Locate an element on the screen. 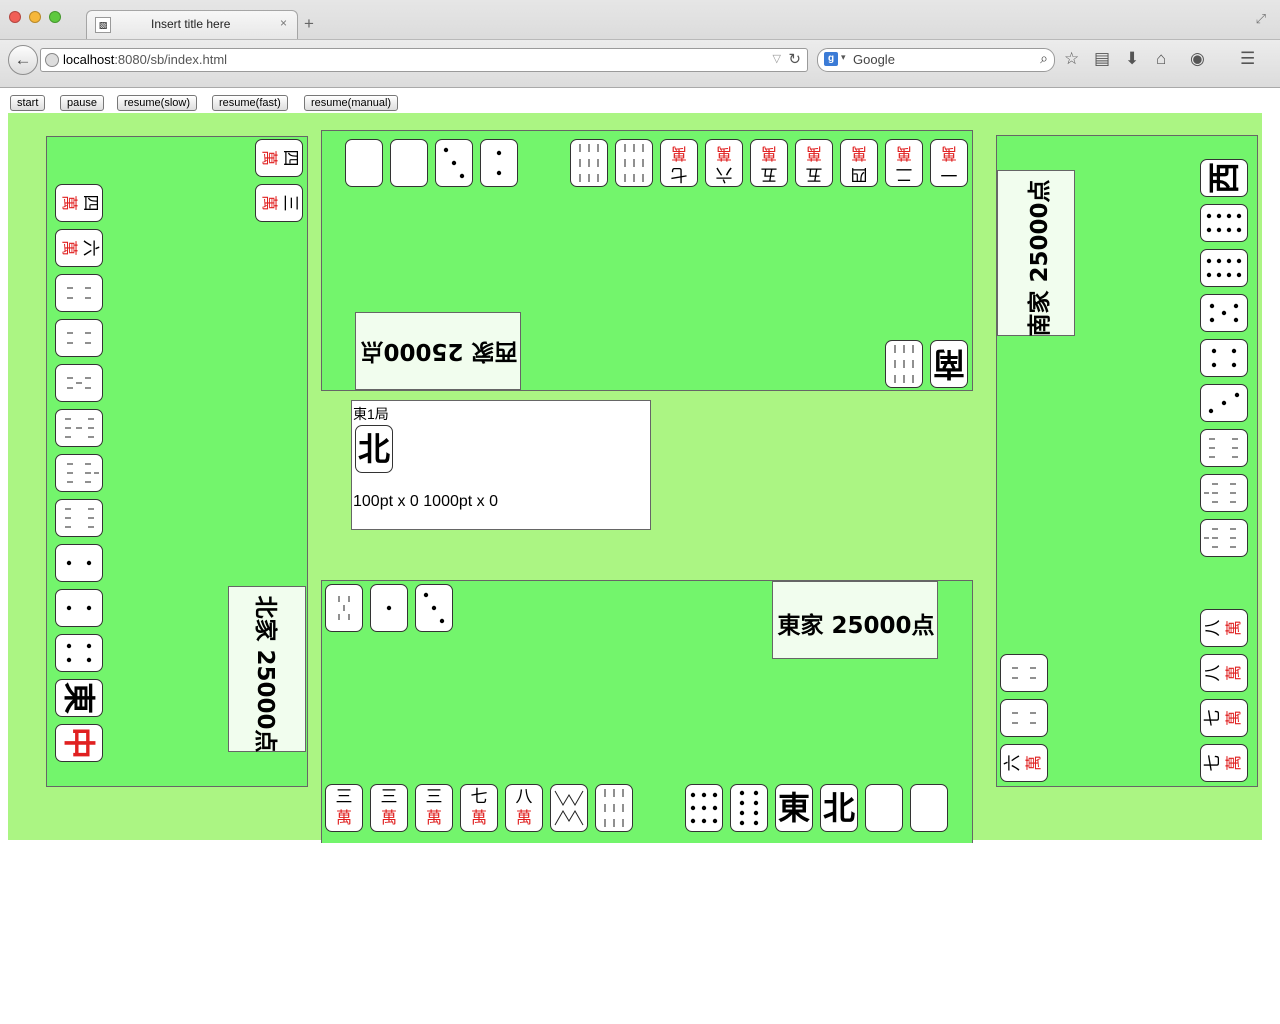  west-score-box: 西家 25000点 is located at coordinates (438, 351).